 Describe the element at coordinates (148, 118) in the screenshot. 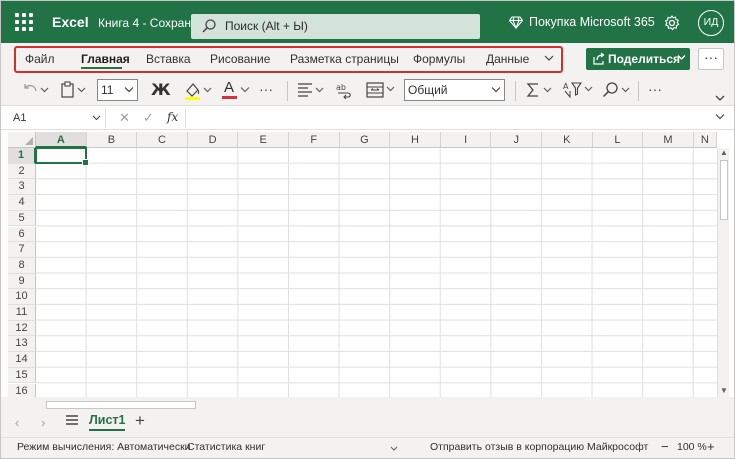

I see `check-icon: ✓` at that location.